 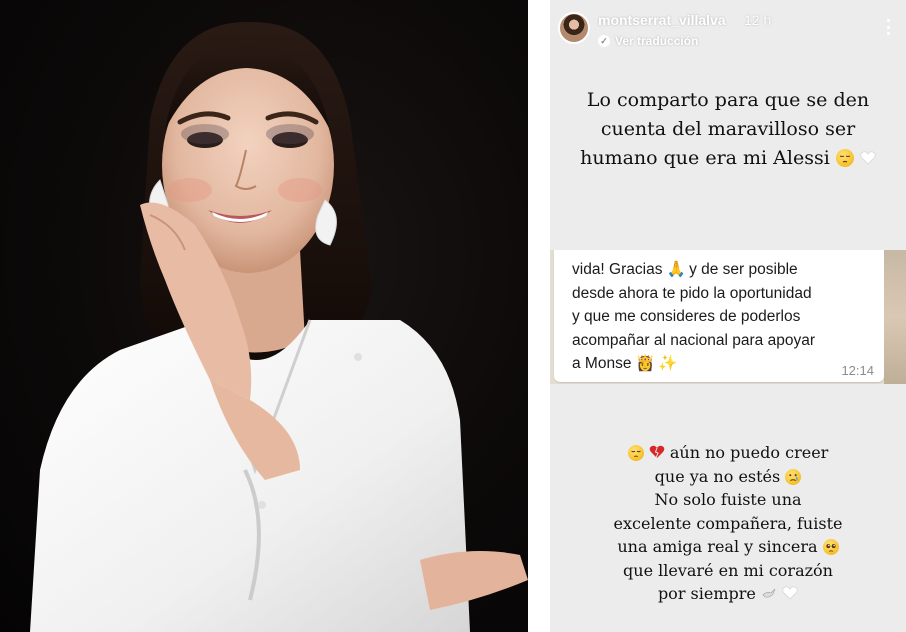 I want to click on outro-line-with-emoji: una amiga real y sincera, so click(x=728, y=547).